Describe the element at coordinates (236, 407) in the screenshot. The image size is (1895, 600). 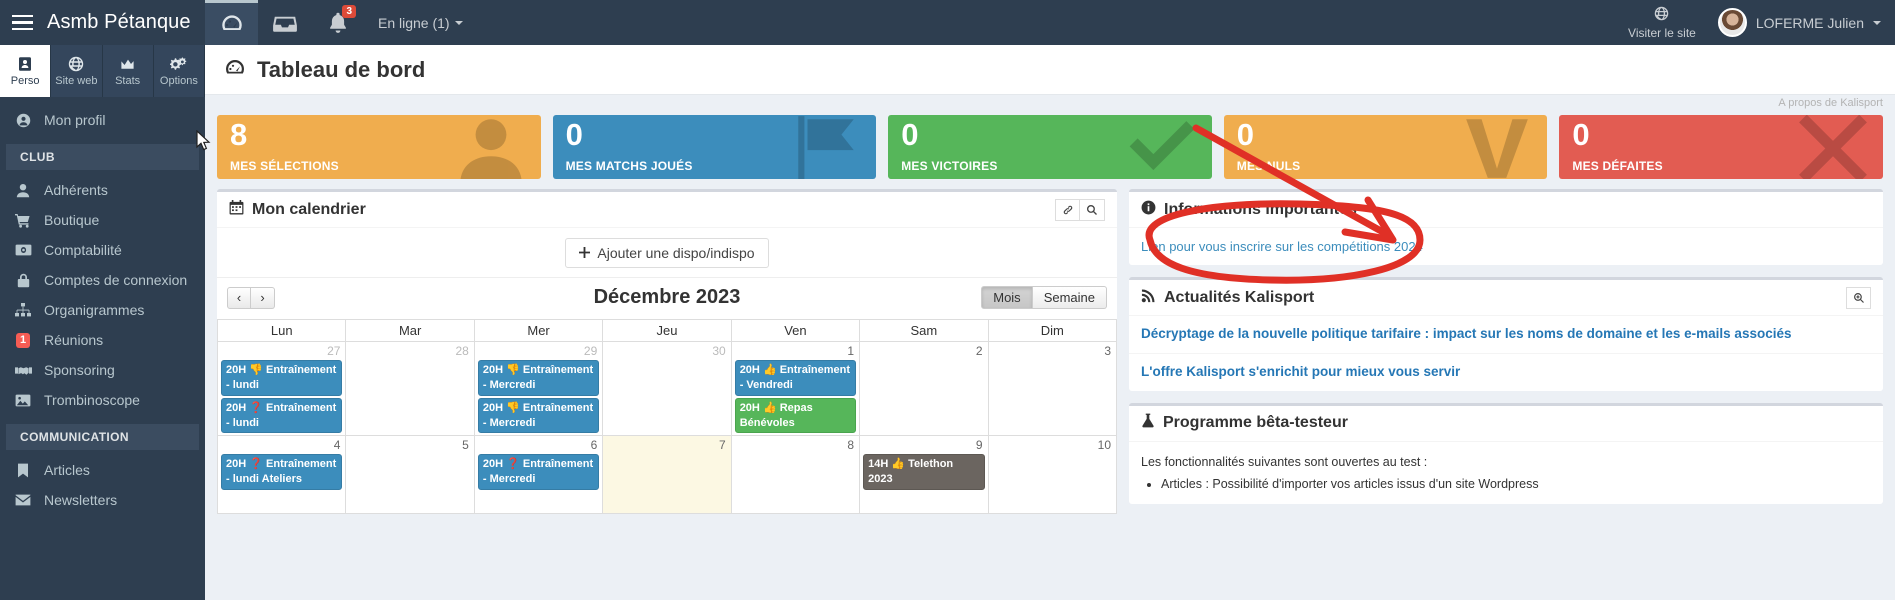
I see `event-time: 20H` at that location.